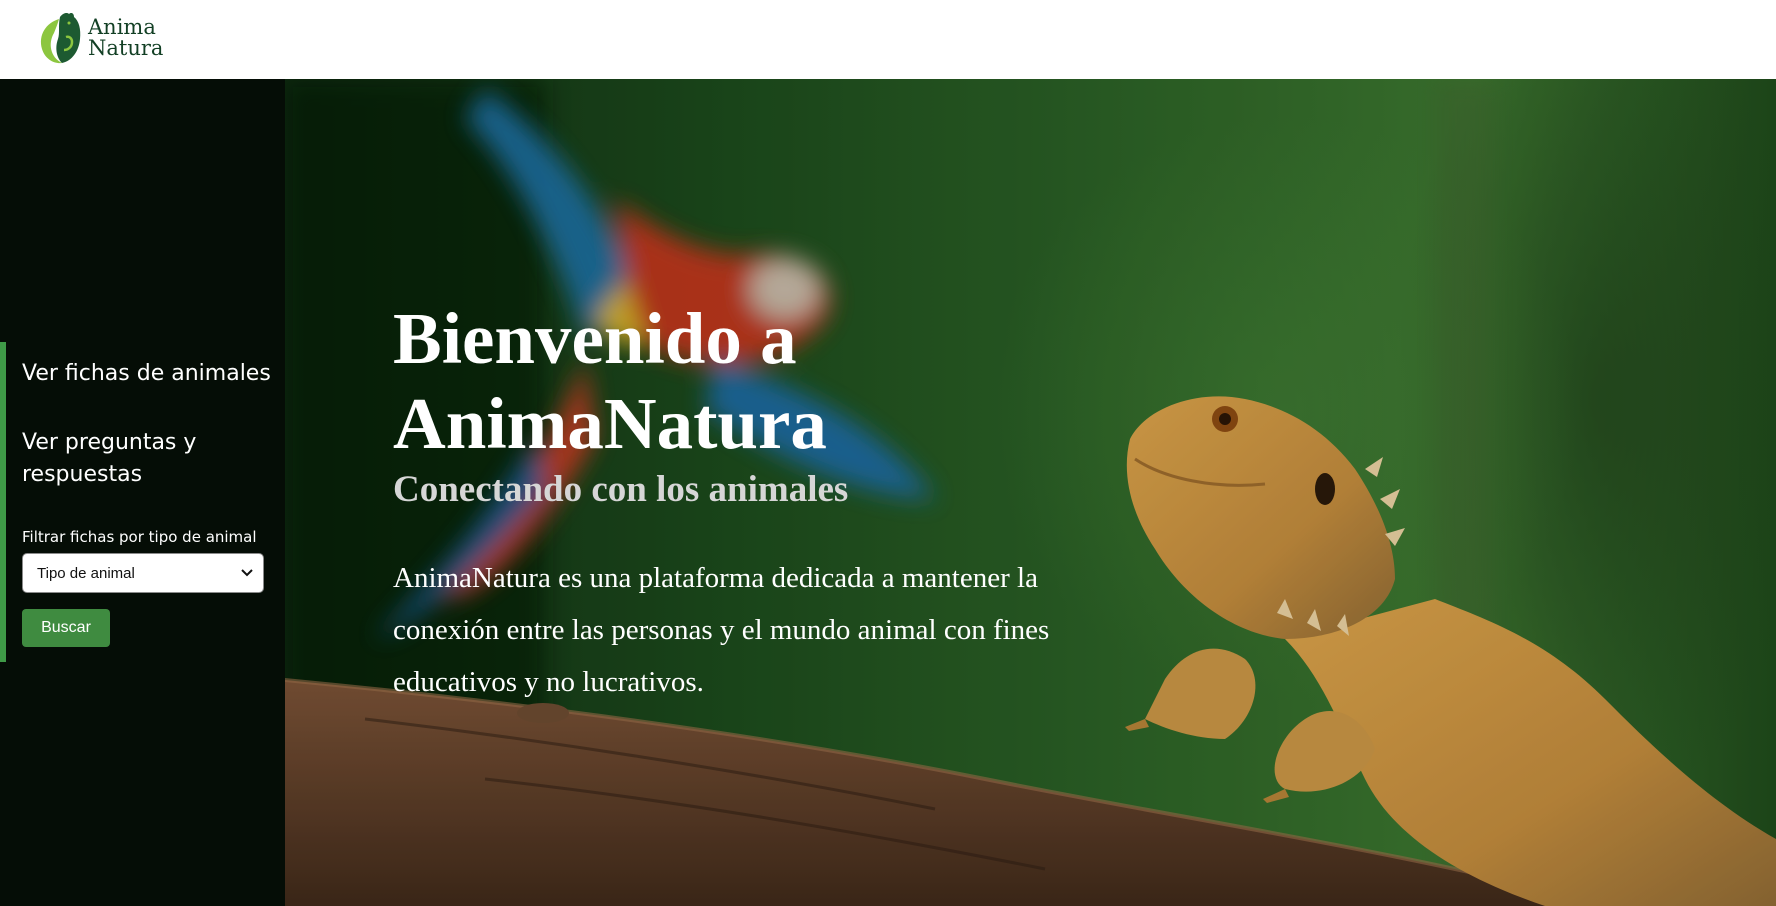 The image size is (1776, 906). Describe the element at coordinates (888, 39) in the screenshot. I see `top-header: Anima Natura` at that location.